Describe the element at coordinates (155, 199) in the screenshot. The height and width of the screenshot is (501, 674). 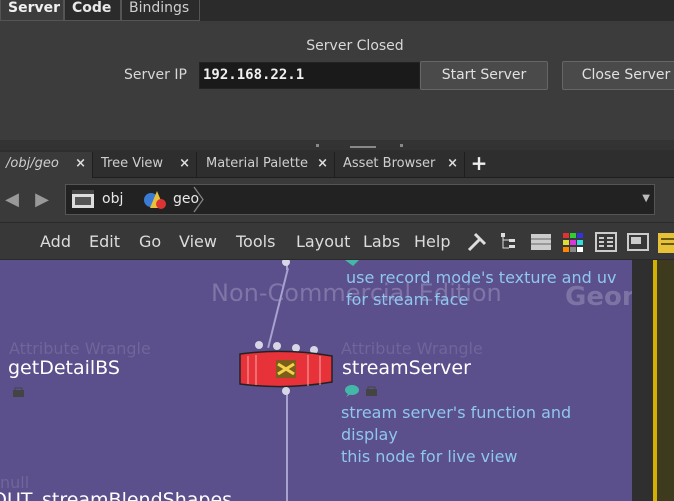
I see `geo-context-icon` at that location.